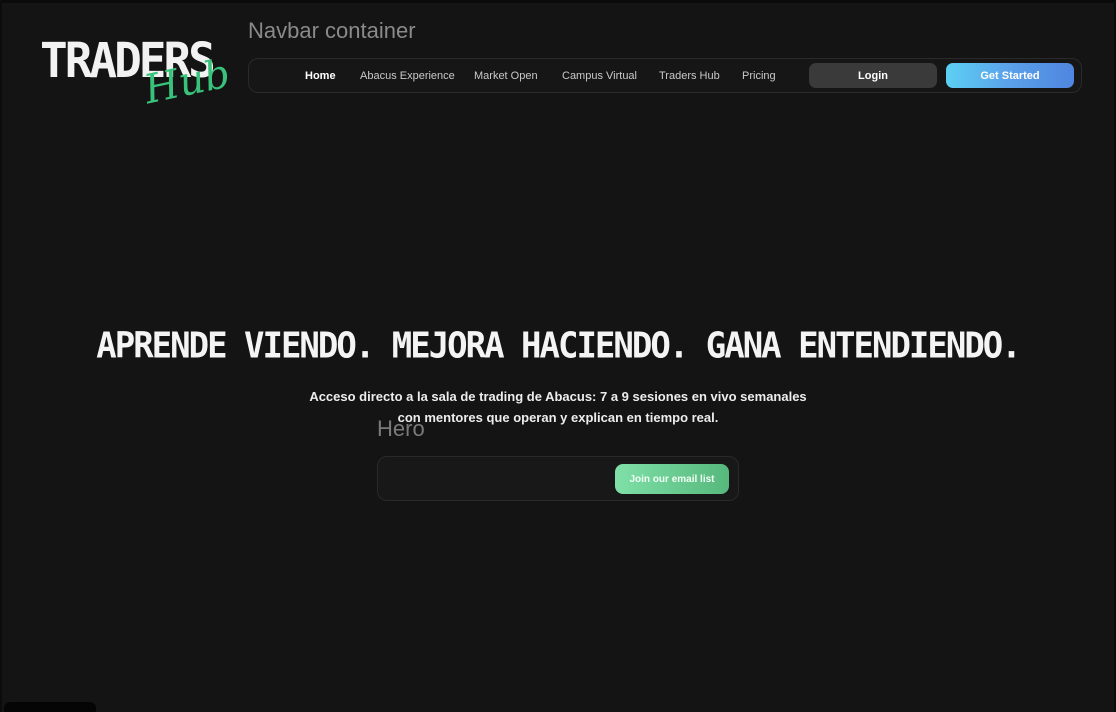 This screenshot has width=1116, height=712. Describe the element at coordinates (401, 428) in the screenshot. I see `hero-label: Hero` at that location.